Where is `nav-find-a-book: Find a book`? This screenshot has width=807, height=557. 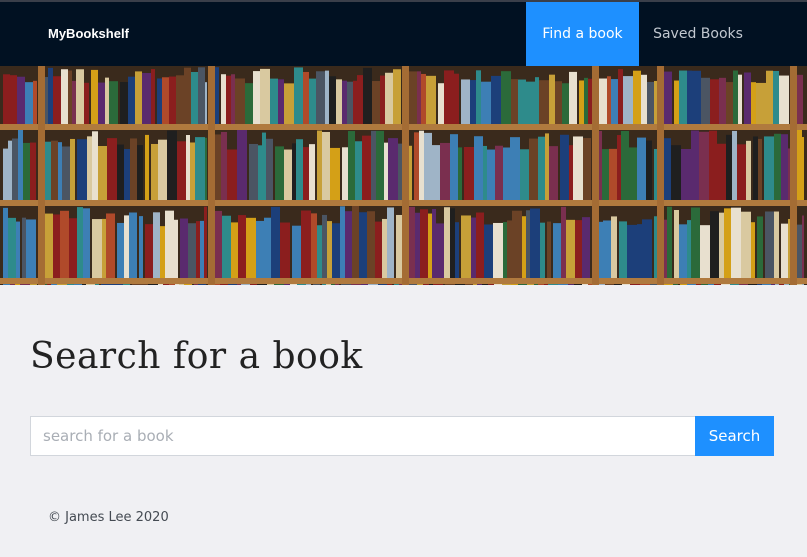 nav-find-a-book: Find a book is located at coordinates (582, 34).